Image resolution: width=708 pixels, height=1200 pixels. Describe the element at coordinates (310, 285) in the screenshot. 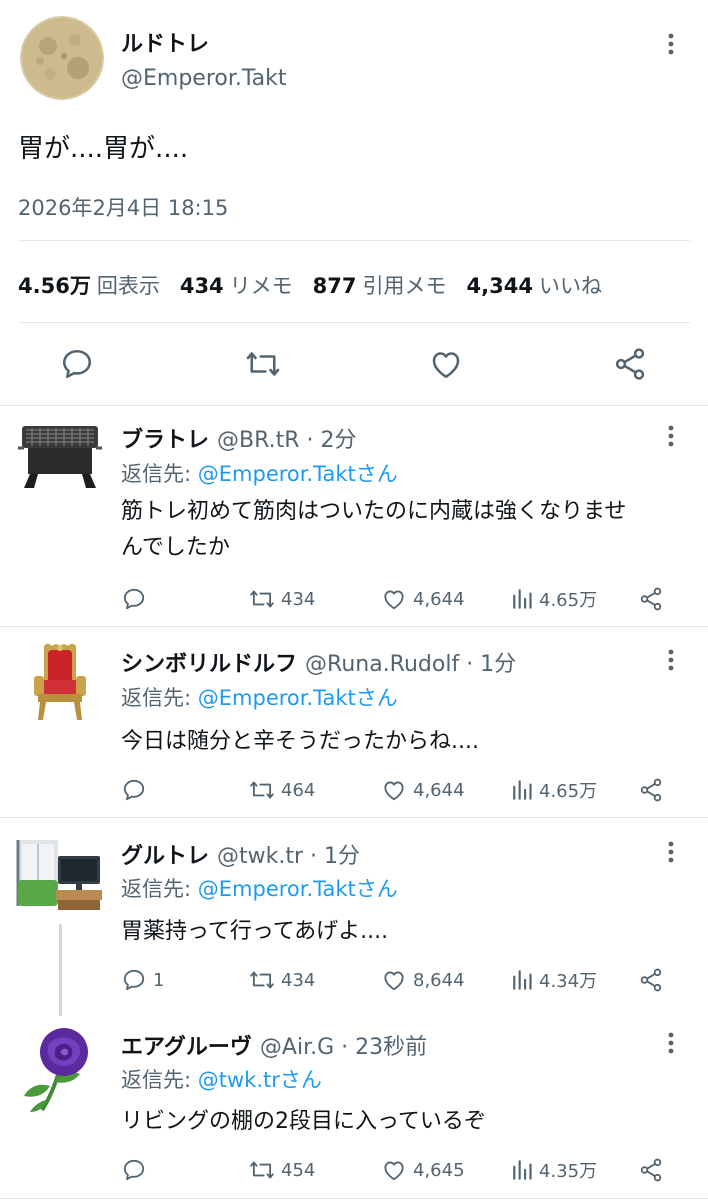

I see `tweet-stats: 4.56万 回表示 434 リメモ 877 引用メモ 4,344 いいね` at that location.